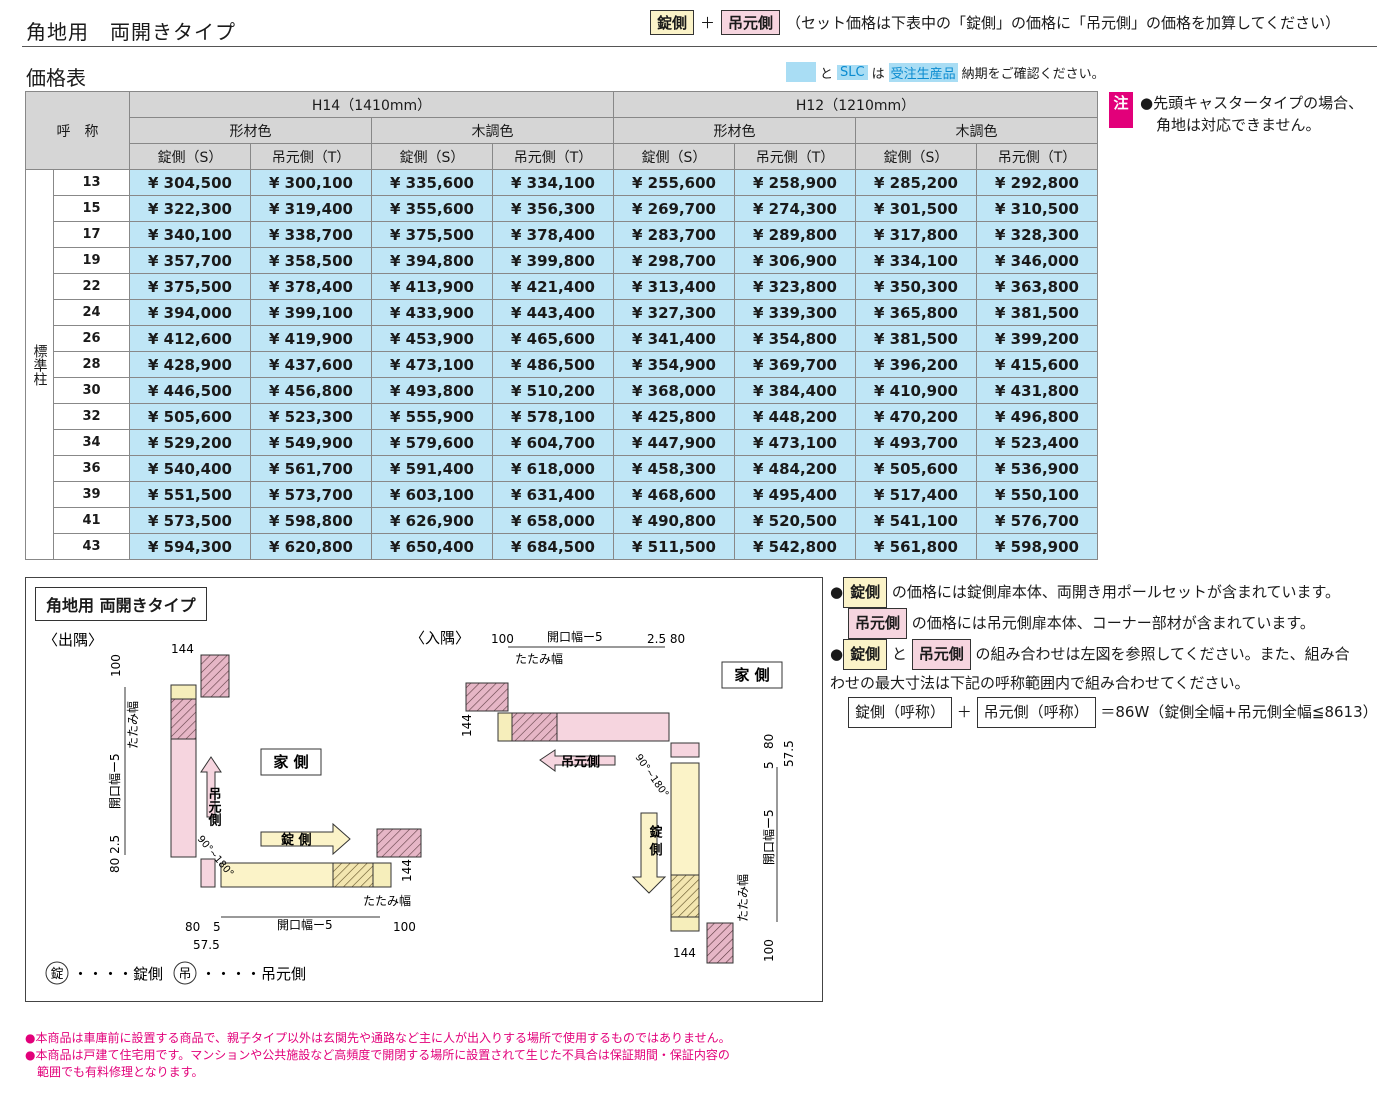  I want to click on row-name: 19, so click(91, 260).